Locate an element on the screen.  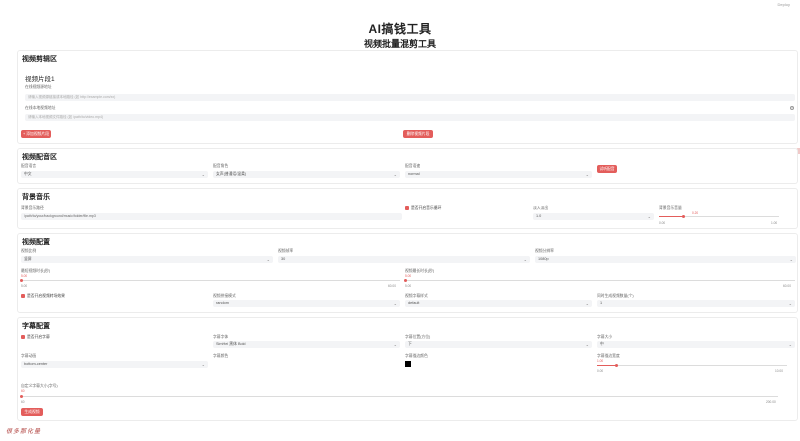
stroke-width-fill is located at coordinates (606, 365).